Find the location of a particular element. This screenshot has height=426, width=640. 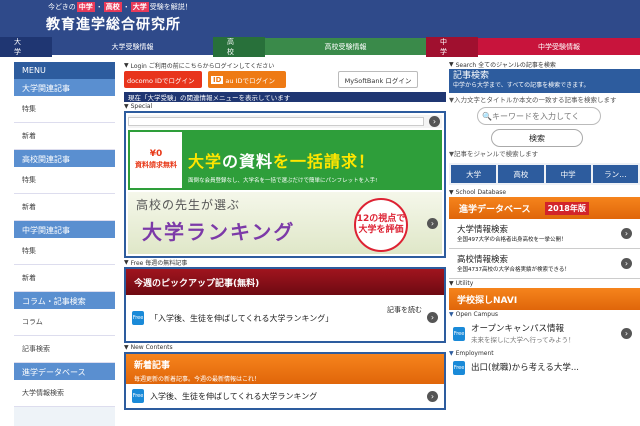

search-button: 検索 is located at coordinates (537, 138).